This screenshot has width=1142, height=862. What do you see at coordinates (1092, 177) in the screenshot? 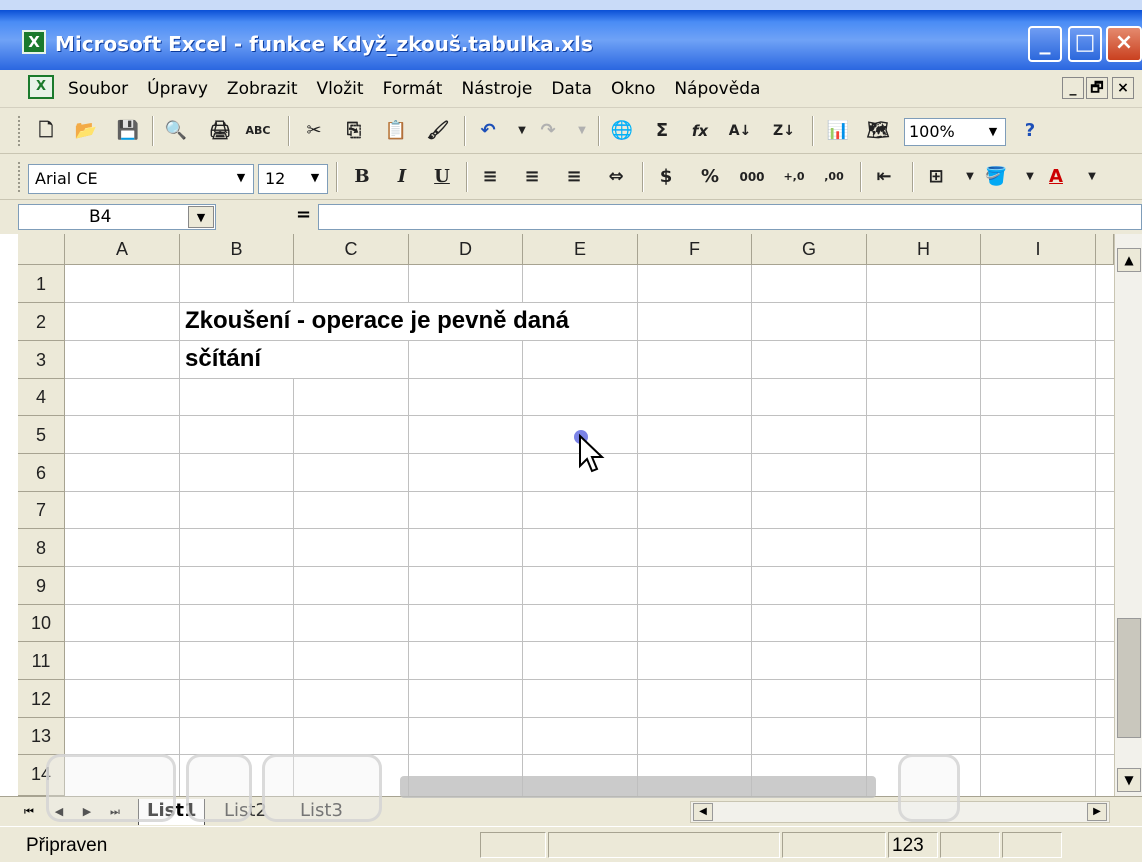
I see `font-color-dropdown-icon: ▼` at bounding box center [1092, 177].